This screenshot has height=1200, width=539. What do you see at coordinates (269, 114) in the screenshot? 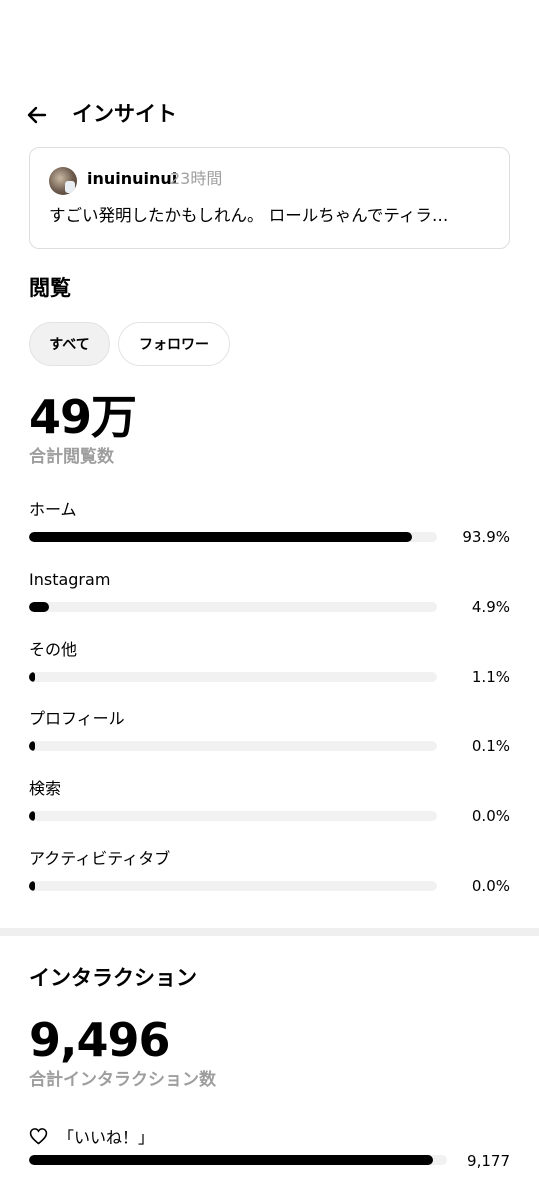
I see `top-bar: インサイト` at bounding box center [269, 114].